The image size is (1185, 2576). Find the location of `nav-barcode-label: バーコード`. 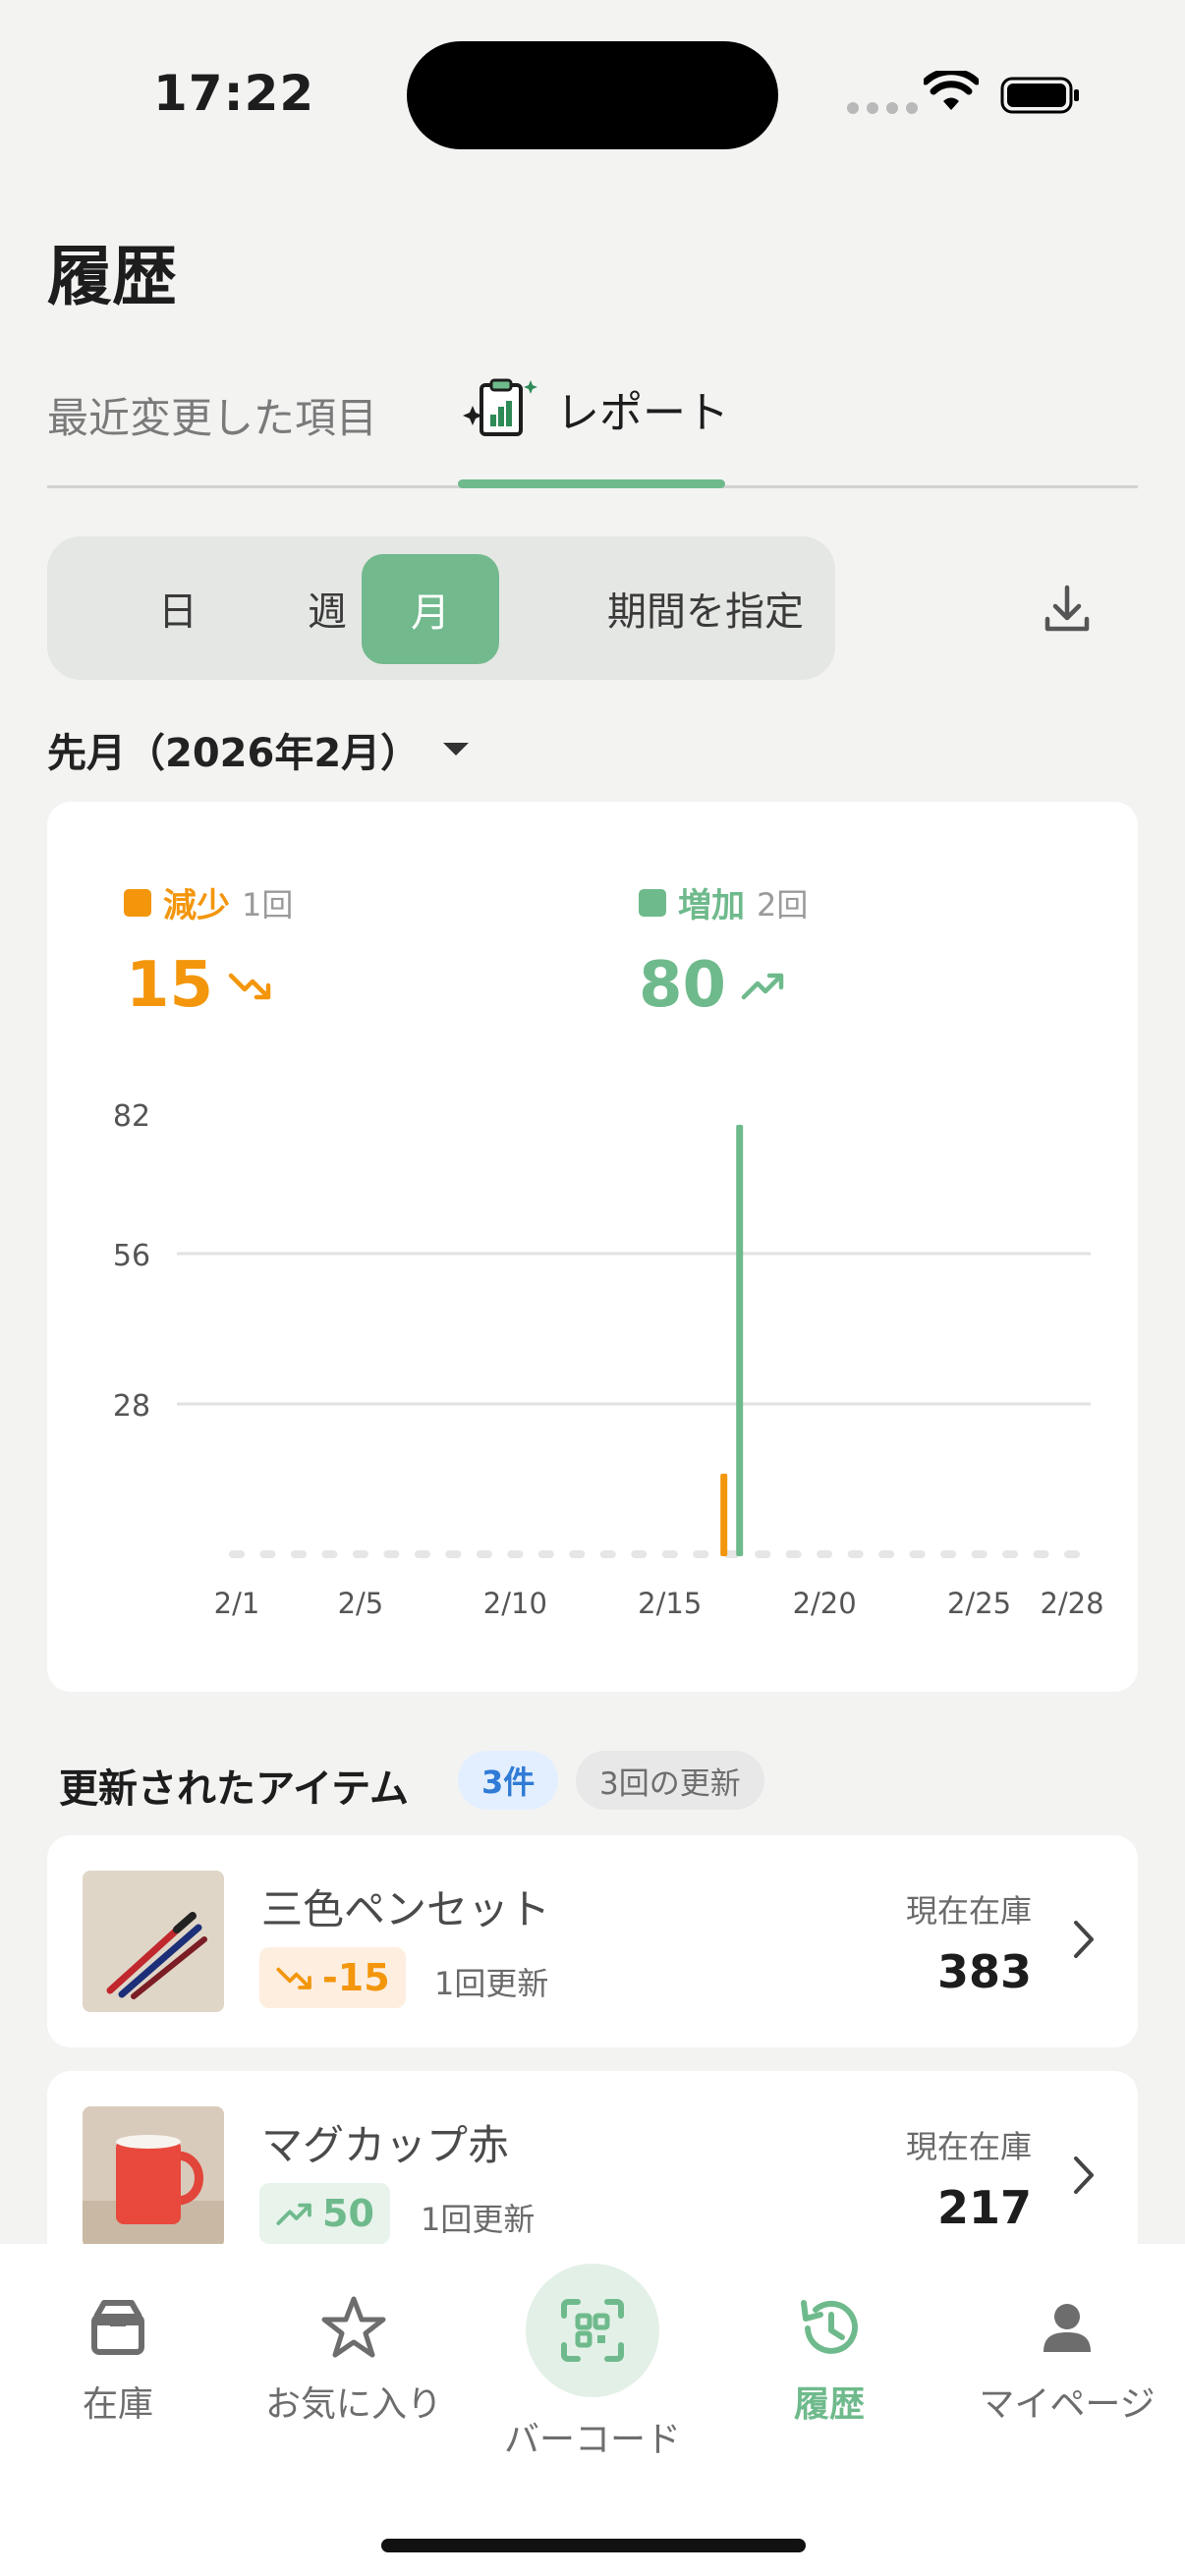

nav-barcode-label: バーコード is located at coordinates (592, 2440).